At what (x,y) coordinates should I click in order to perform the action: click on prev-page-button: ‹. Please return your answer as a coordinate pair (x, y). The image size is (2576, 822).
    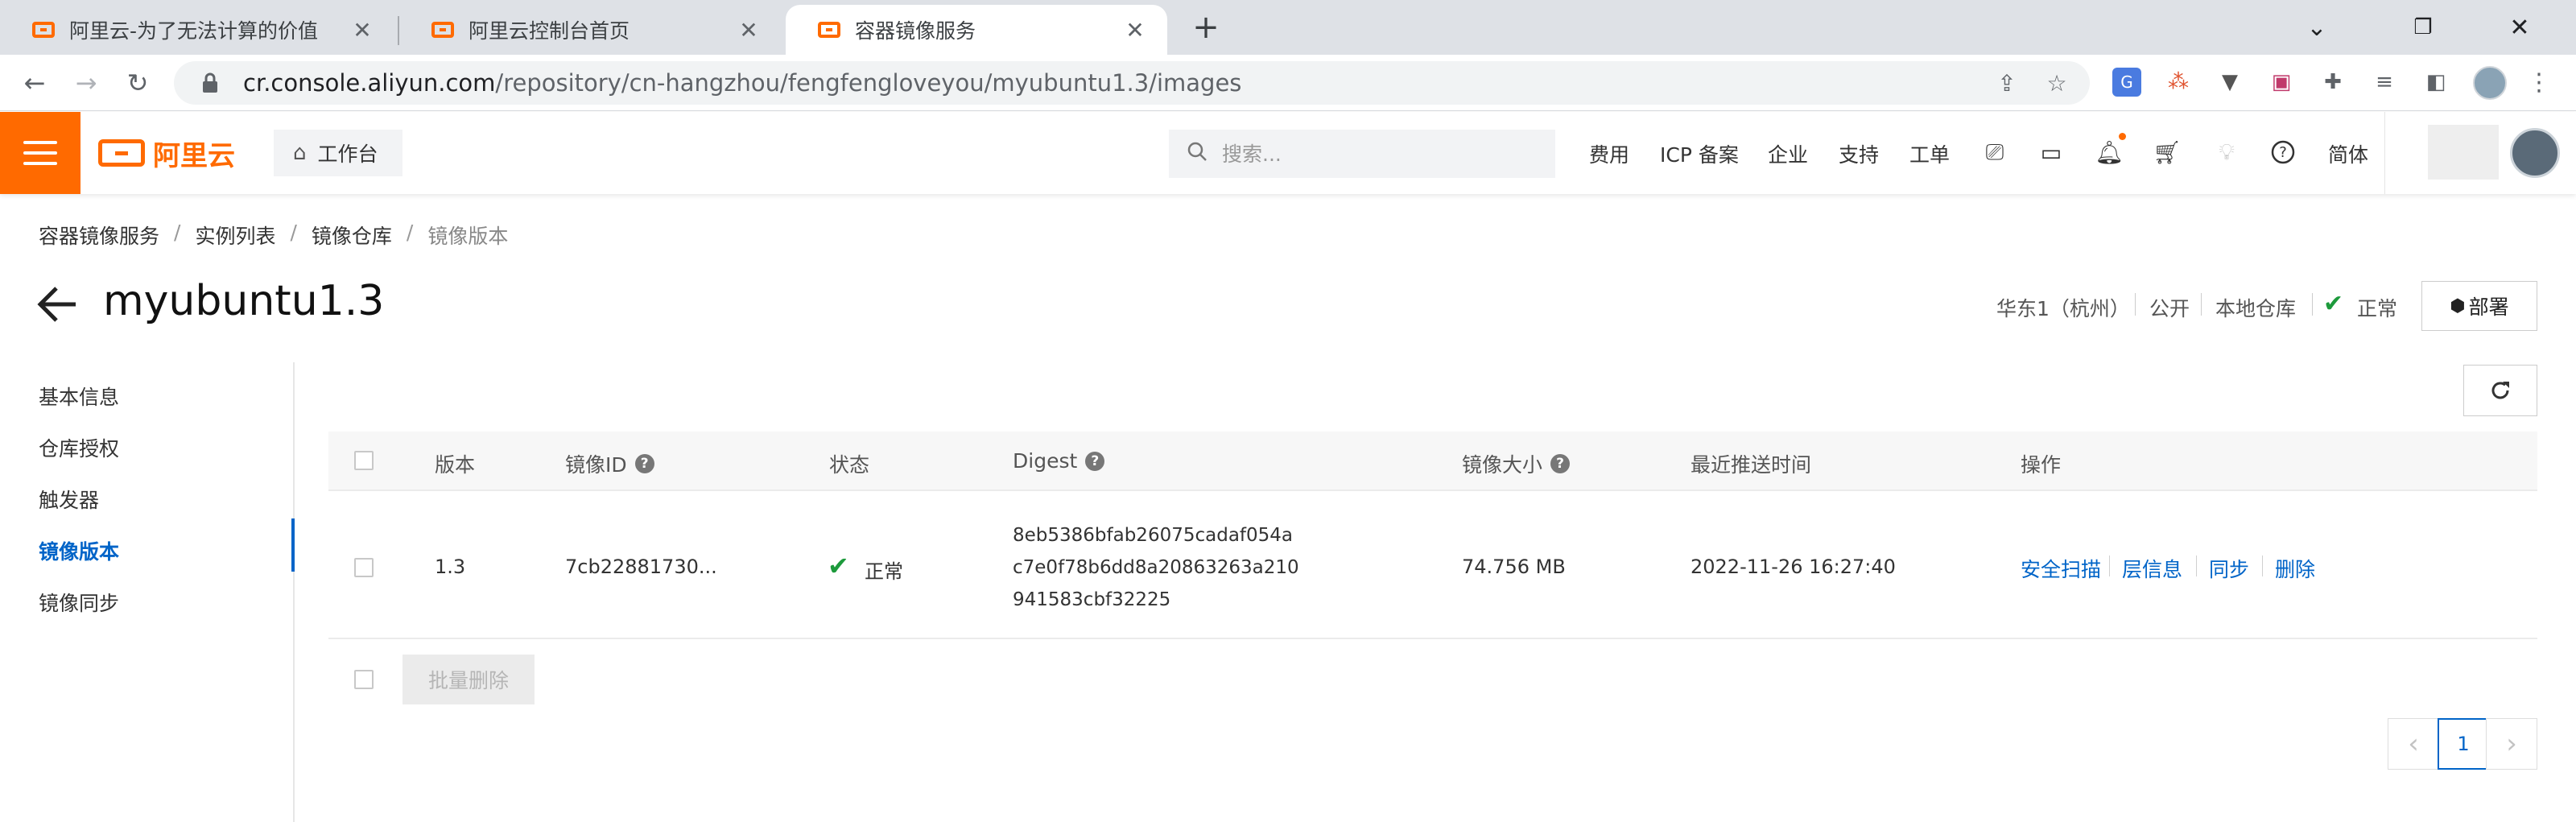
    Looking at the image, I should click on (2413, 744).